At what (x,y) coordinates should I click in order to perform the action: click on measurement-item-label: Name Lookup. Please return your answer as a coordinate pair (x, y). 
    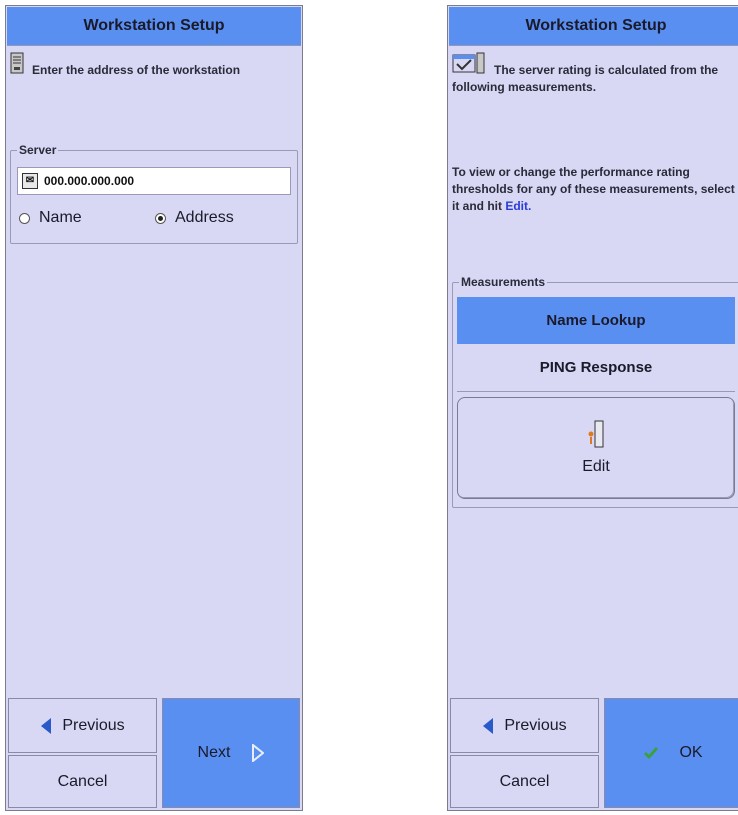
    Looking at the image, I should click on (596, 320).